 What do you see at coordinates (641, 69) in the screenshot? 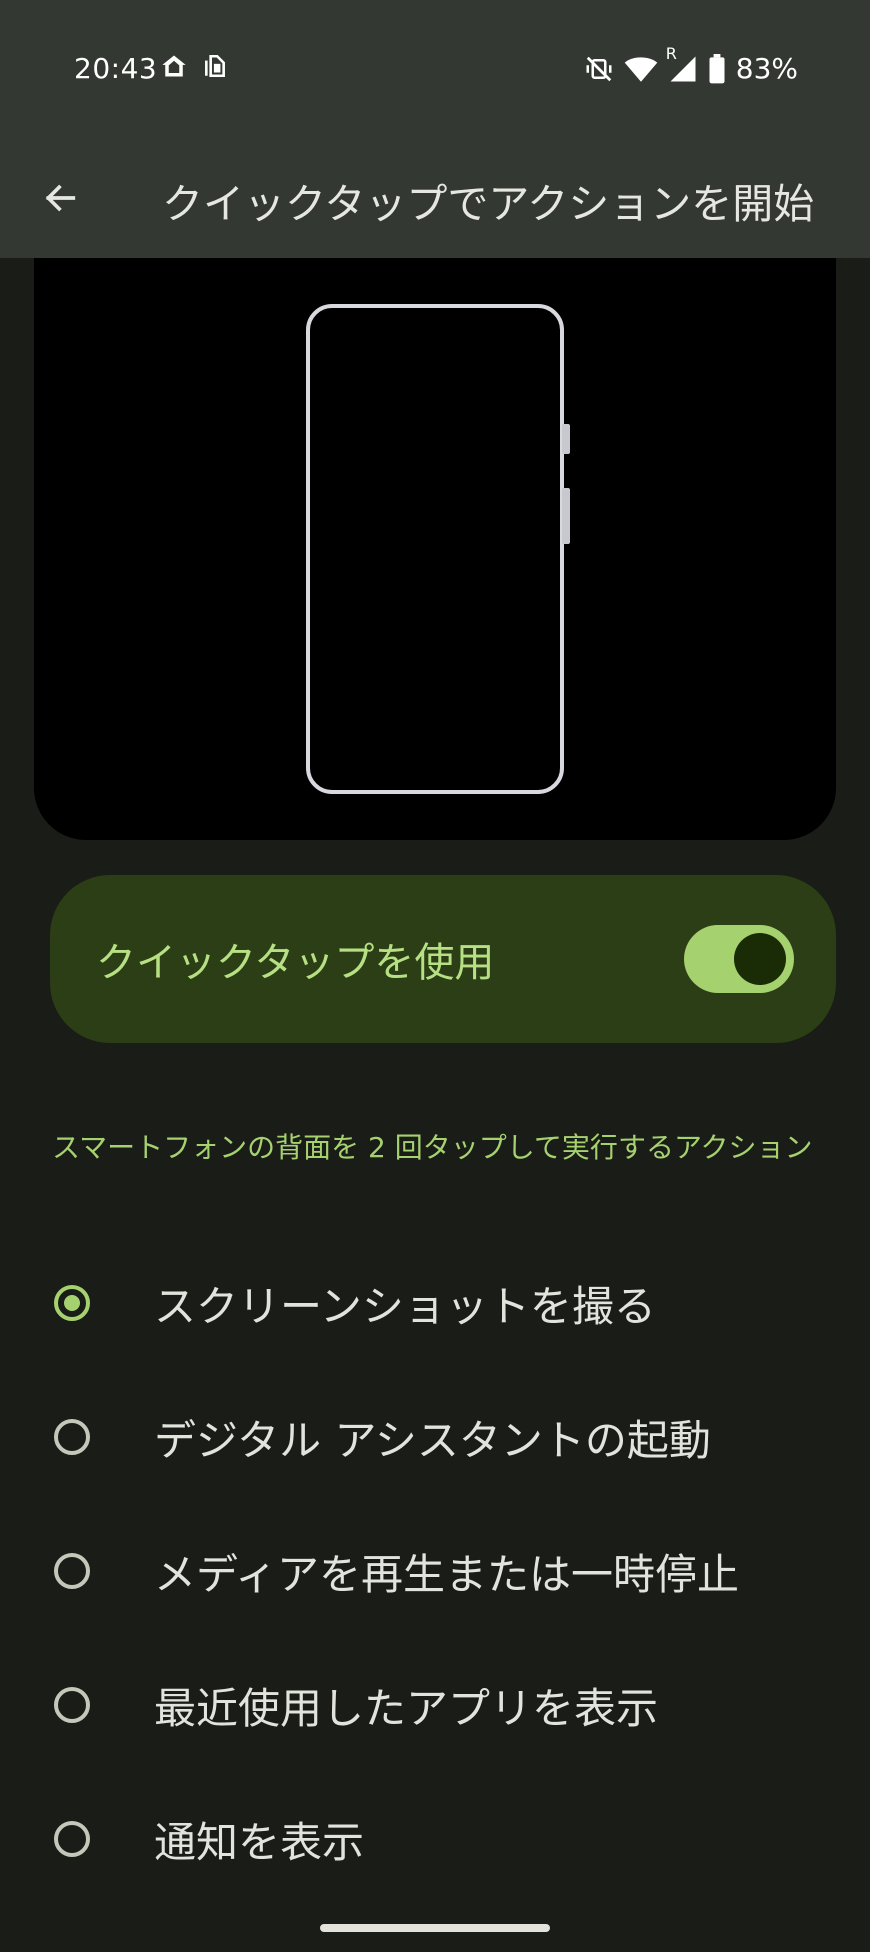
I see `wifi-icon` at bounding box center [641, 69].